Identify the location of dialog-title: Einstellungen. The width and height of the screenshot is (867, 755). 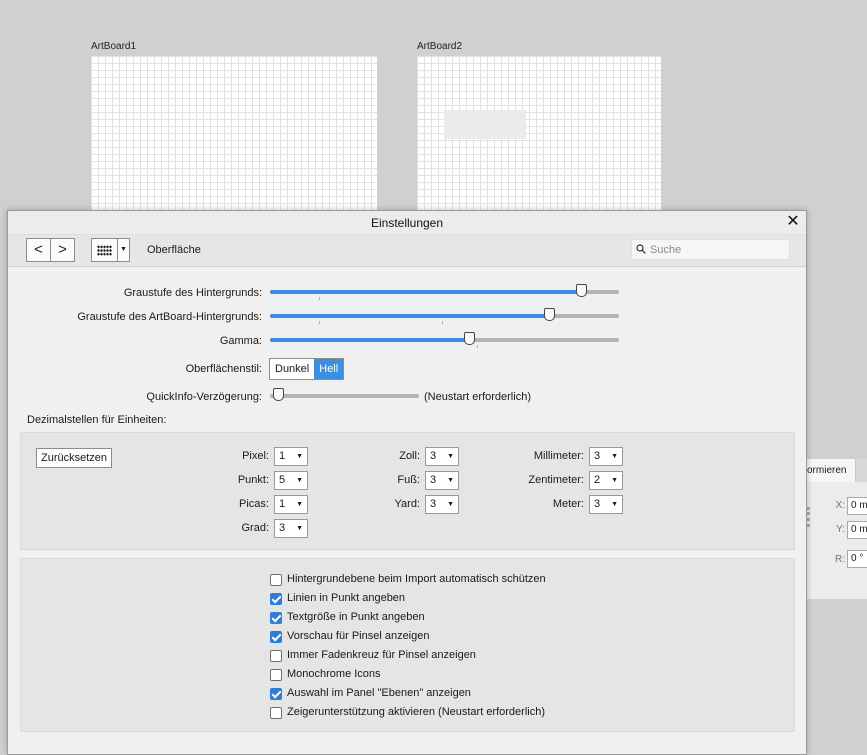
(407, 223).